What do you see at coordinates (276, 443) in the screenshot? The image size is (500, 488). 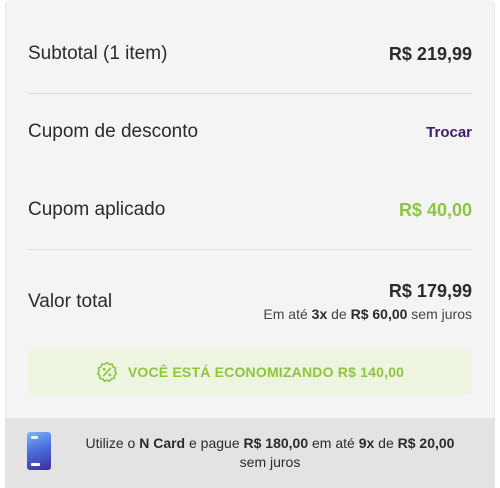 I see `ncard-amount: R$ 180,00` at bounding box center [276, 443].